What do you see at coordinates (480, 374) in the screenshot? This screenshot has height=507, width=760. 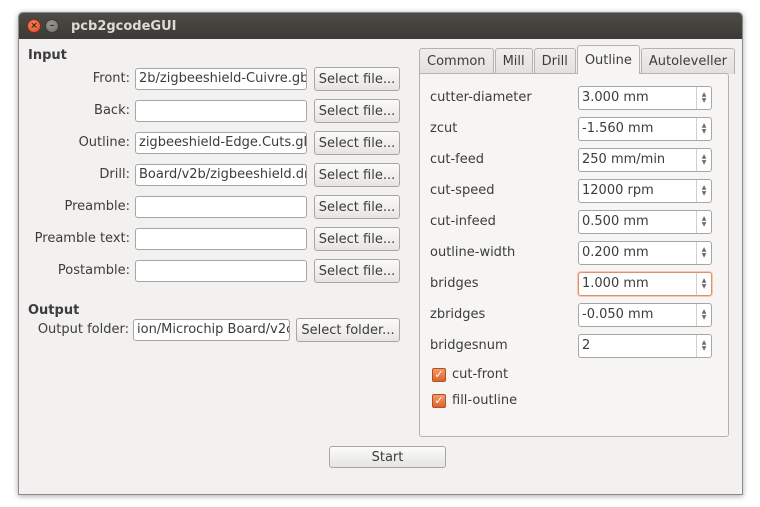 I see `cut-front-label: cut-front` at bounding box center [480, 374].